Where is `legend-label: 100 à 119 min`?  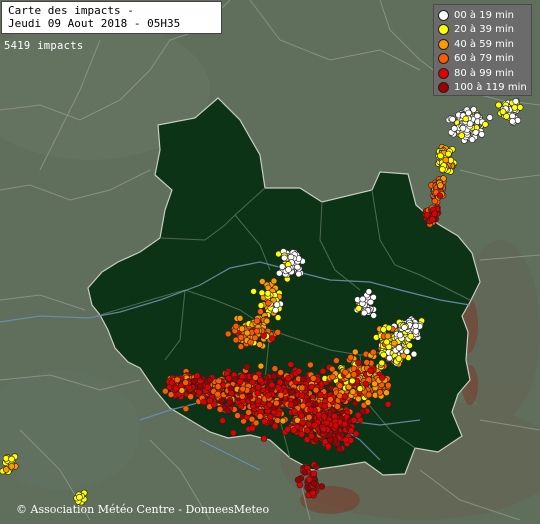 legend-label: 100 à 119 min is located at coordinates (490, 87).